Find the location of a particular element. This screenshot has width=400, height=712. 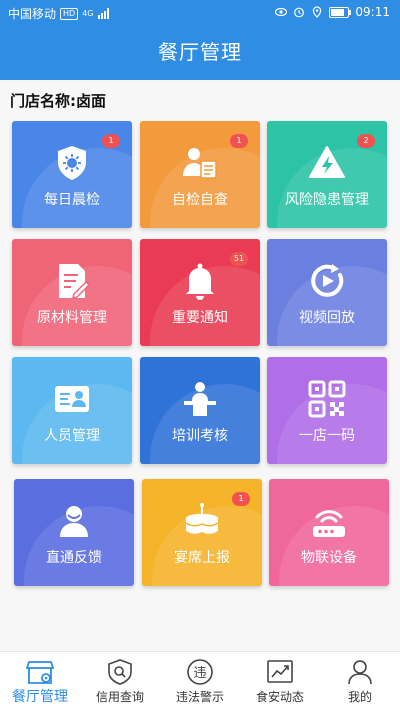

status-bar: 中国移动 HD 4G 09:11 is located at coordinates (200, 13).